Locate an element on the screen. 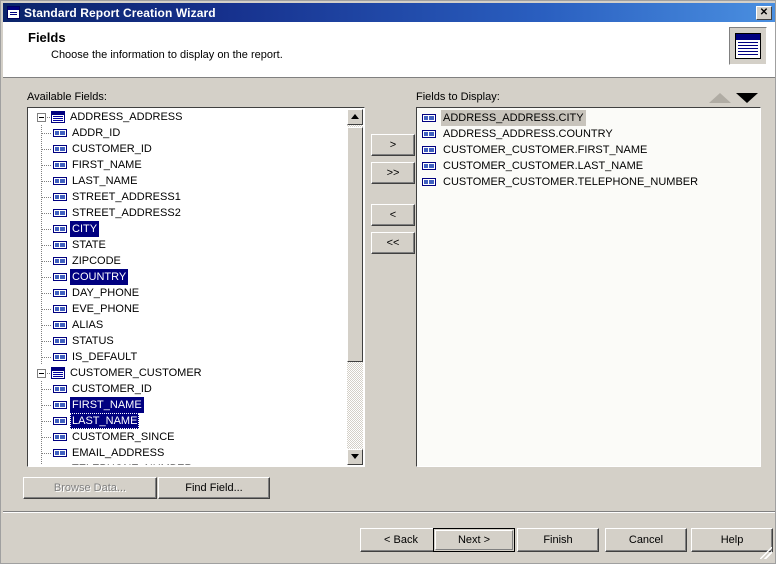 This screenshot has width=776, height=564. window-title: Standard Report Creation Wizard is located at coordinates (120, 12).